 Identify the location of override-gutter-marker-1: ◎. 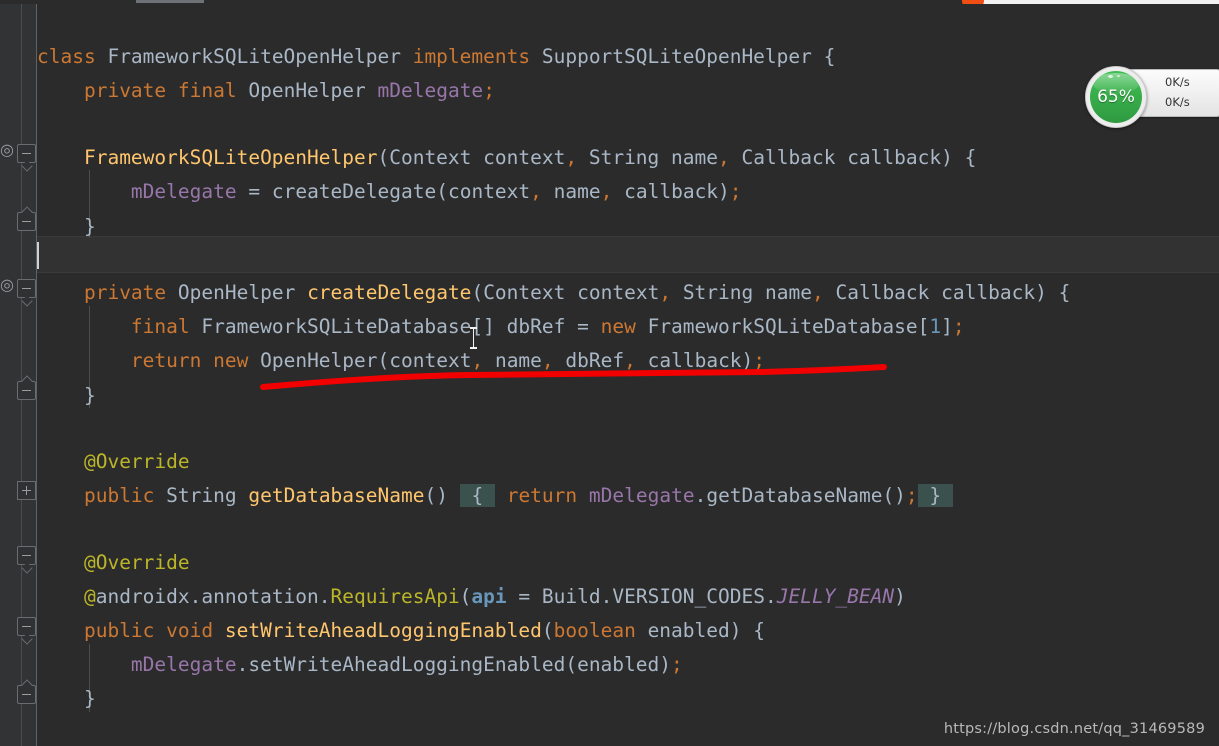
(7, 149).